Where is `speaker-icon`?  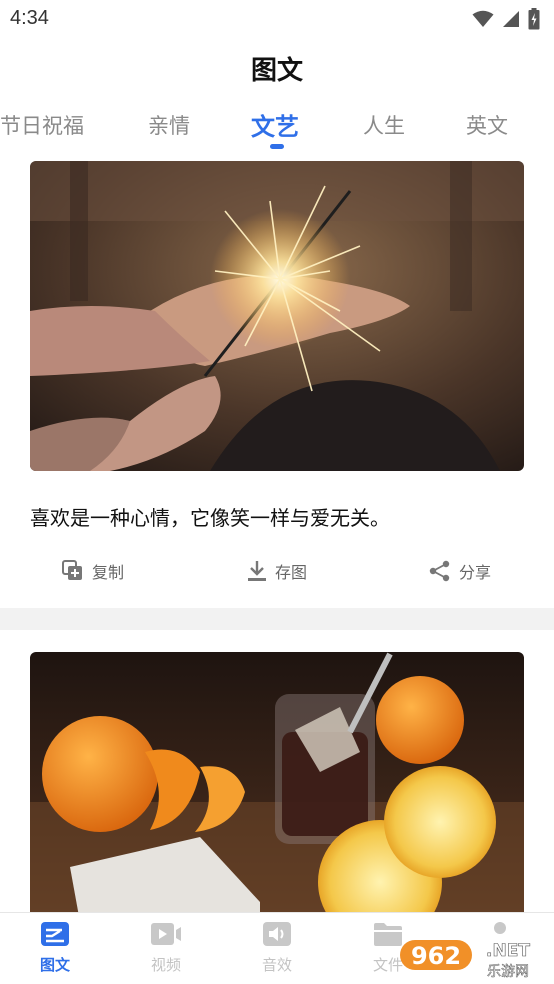
speaker-icon is located at coordinates (277, 934).